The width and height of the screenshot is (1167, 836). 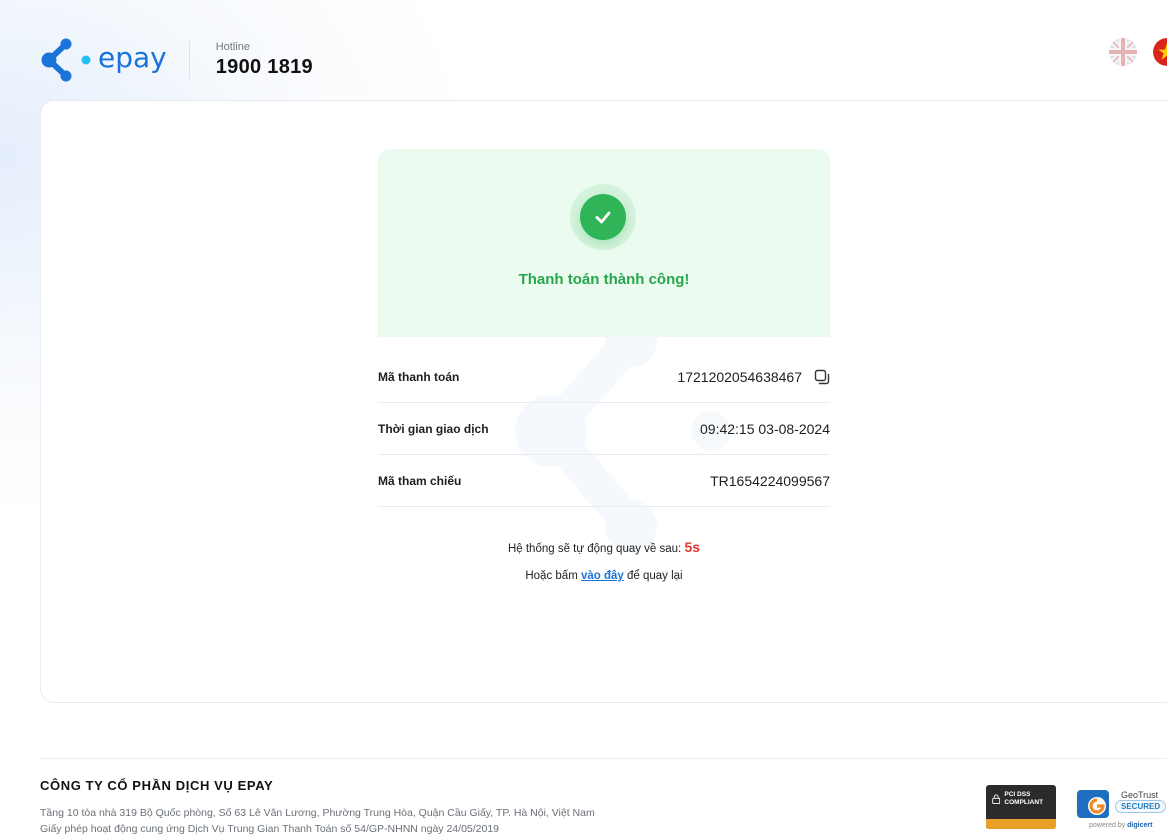 What do you see at coordinates (604, 481) in the screenshot?
I see `detail-row-reference-code: Mã tham chiếu TR1654224099567` at bounding box center [604, 481].